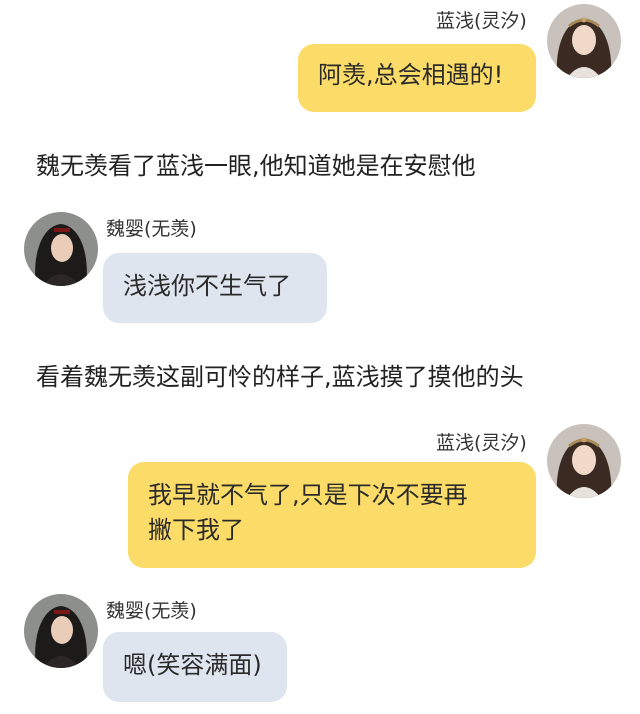  Describe the element at coordinates (207, 286) in the screenshot. I see `message-text: 浅浅你不生气了` at that location.